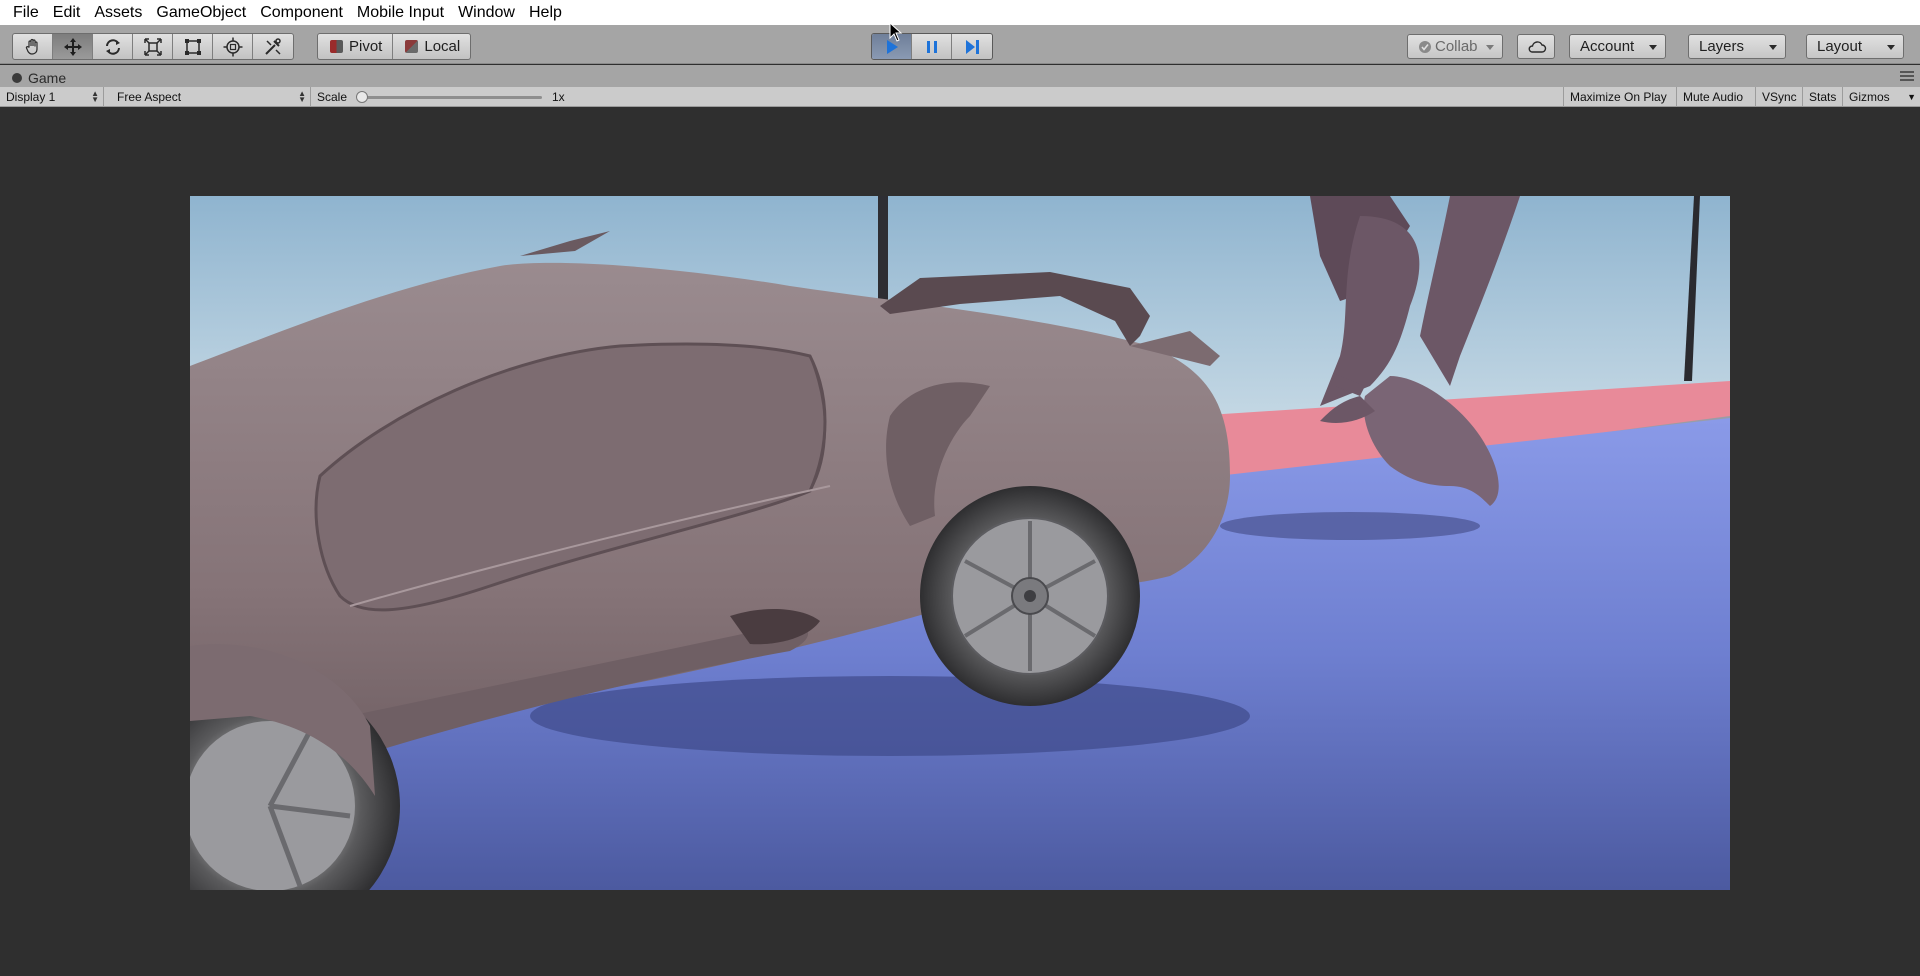  Describe the element at coordinates (118, 12) in the screenshot. I see `menu-assets: Assets` at that location.